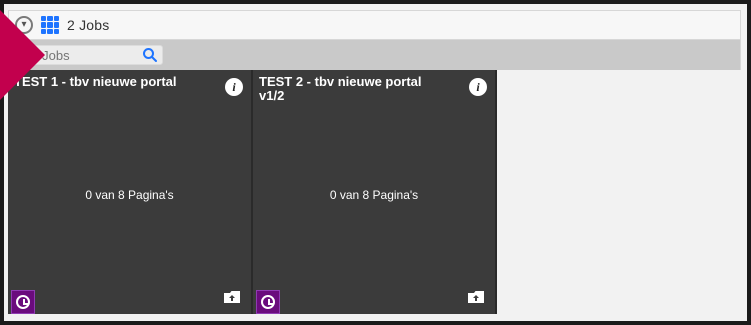  I want to click on search-icon, so click(150, 55).